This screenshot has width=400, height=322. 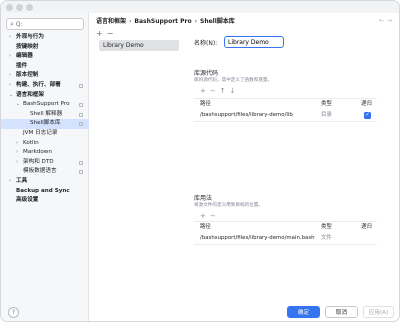 I want to click on close-window-button, so click(x=9, y=7).